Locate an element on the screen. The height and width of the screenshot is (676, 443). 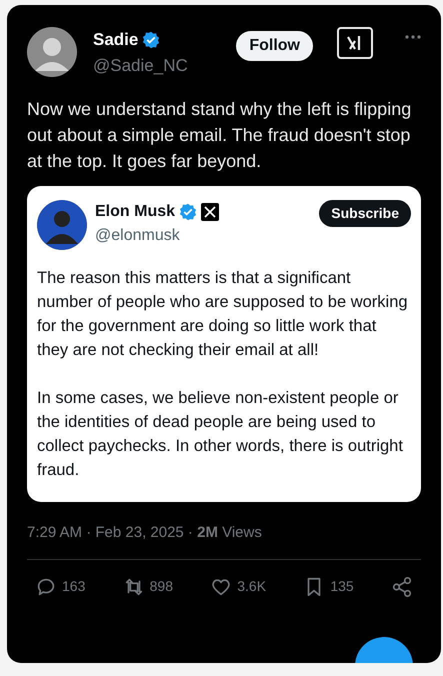
author-name: Sadie is located at coordinates (115, 39).